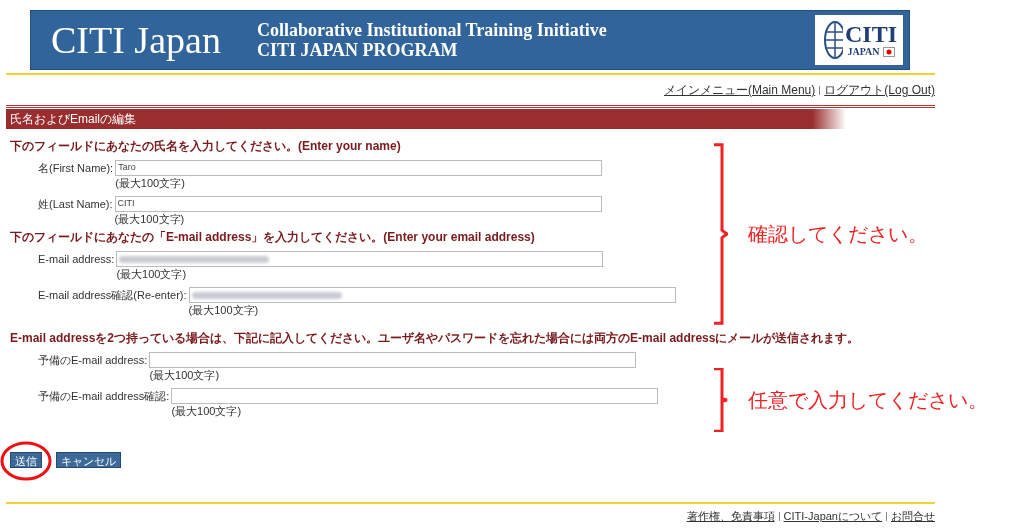  Describe the element at coordinates (358, 204) in the screenshot. I see `input-field: CITI` at that location.